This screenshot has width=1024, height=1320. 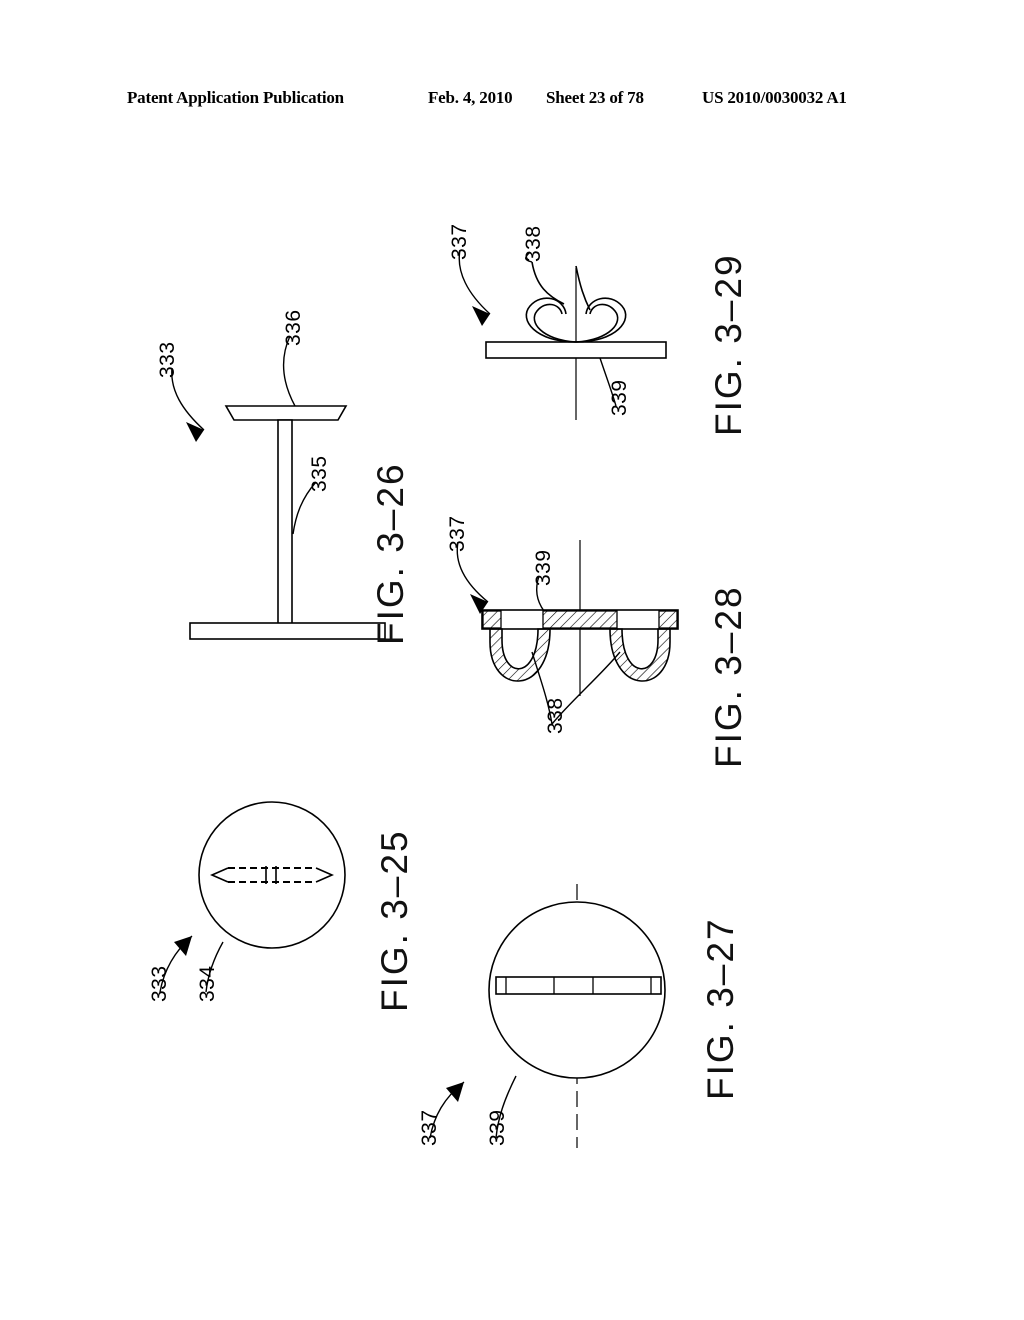 What do you see at coordinates (597, 323) in the screenshot?
I see `hook-right-inner` at bounding box center [597, 323].